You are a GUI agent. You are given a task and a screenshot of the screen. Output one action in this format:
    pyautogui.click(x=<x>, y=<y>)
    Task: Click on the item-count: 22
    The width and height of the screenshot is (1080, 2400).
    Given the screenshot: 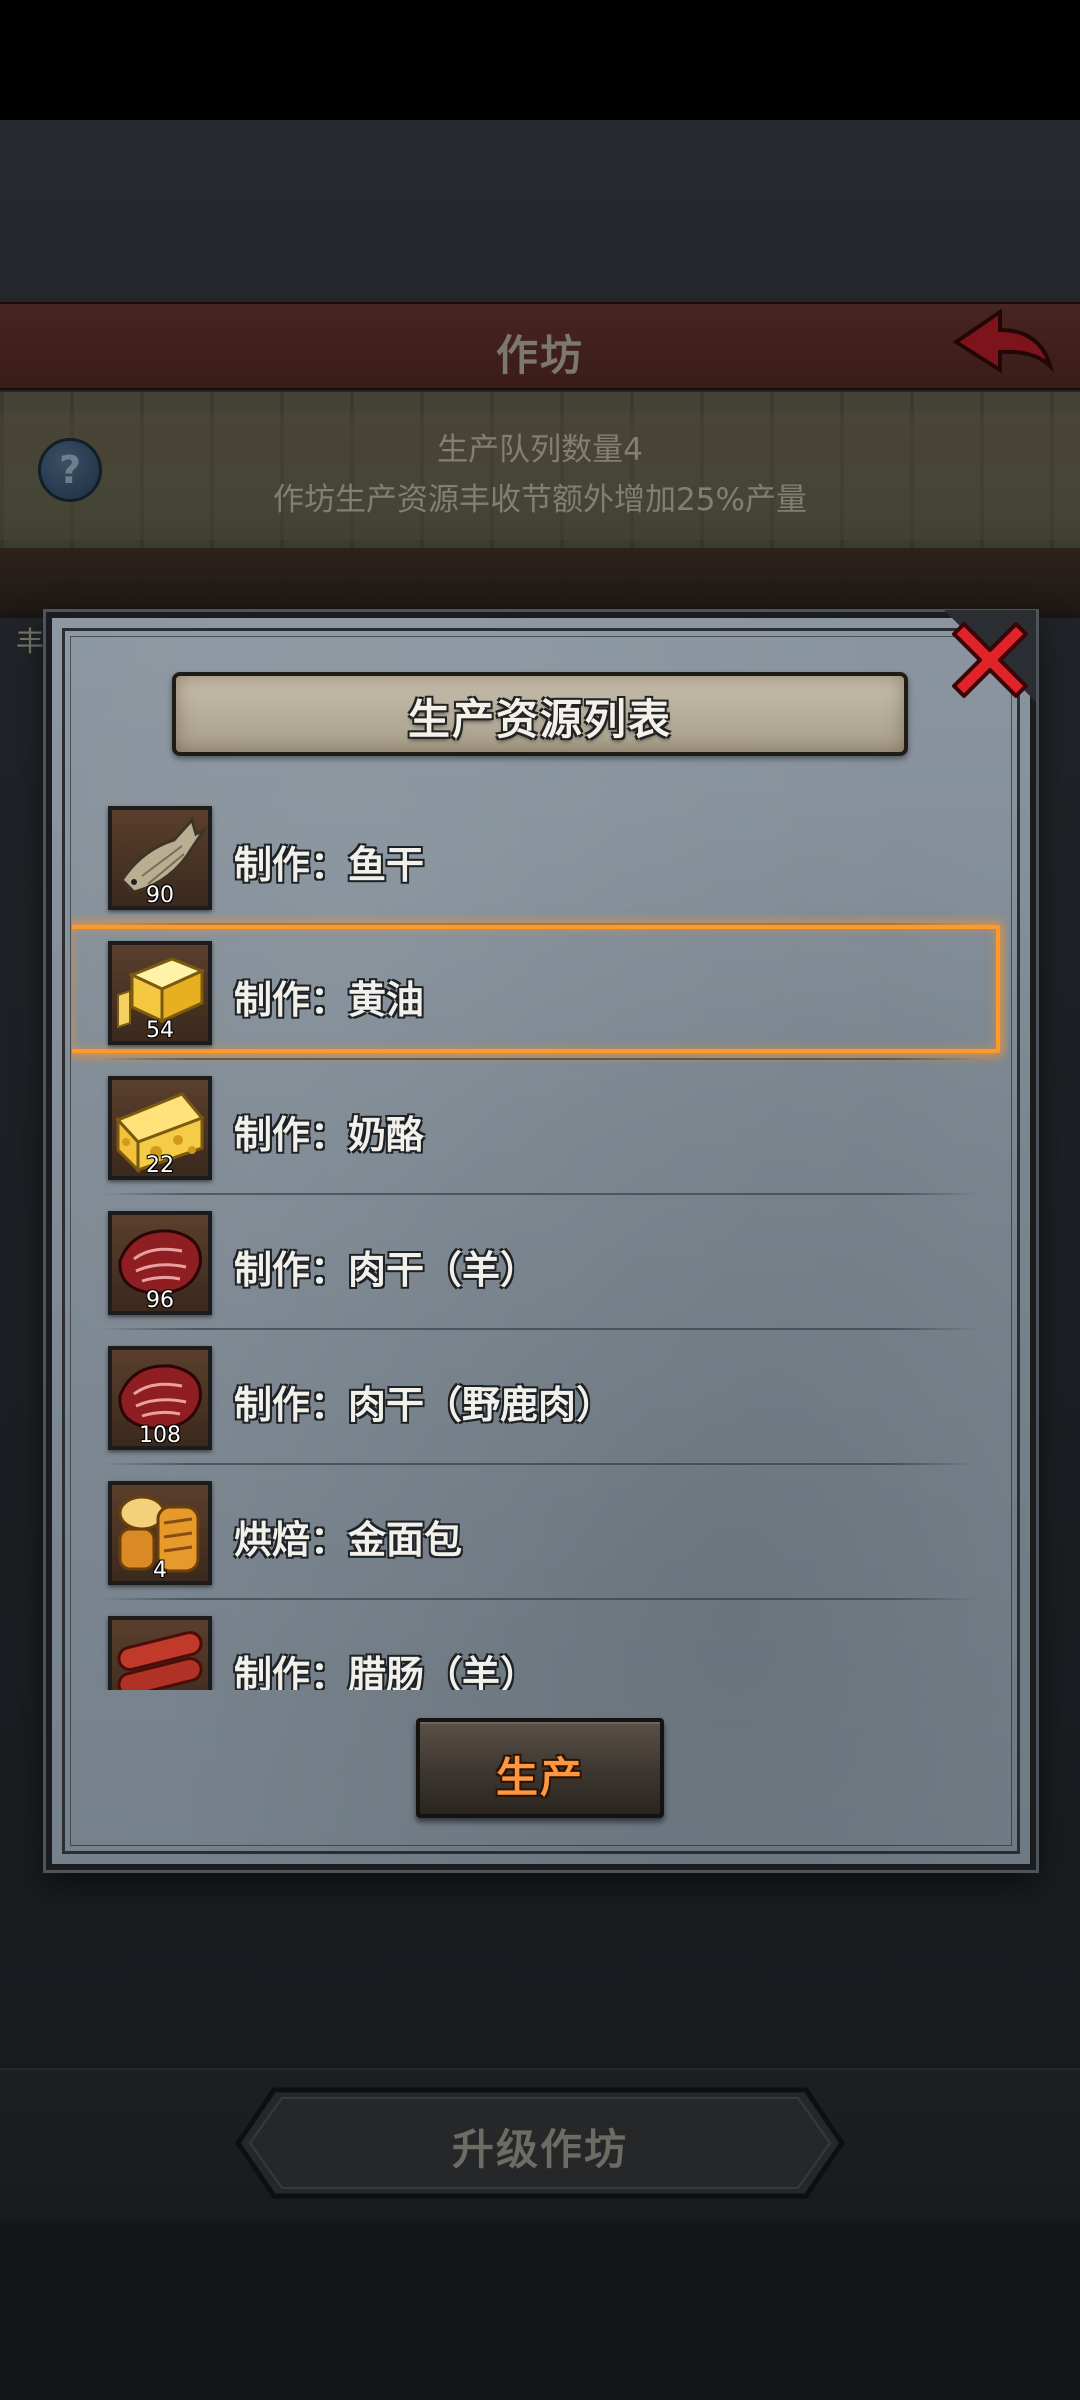 What is the action you would take?
    pyautogui.click(x=160, y=1165)
    